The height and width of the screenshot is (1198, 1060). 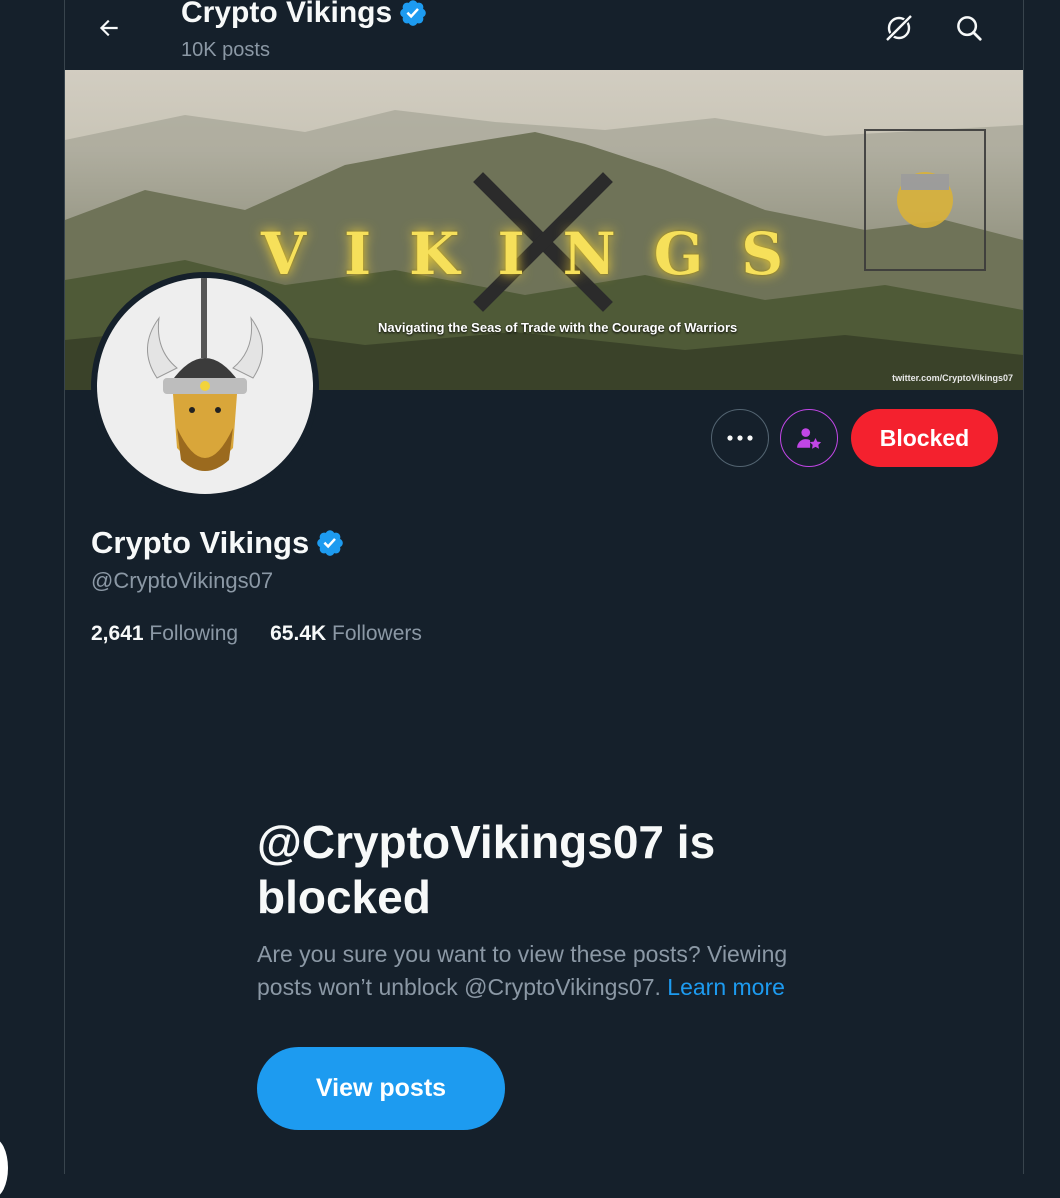 I want to click on profile-stats: 2,641 Following 65.4K Followers, so click(x=256, y=634).